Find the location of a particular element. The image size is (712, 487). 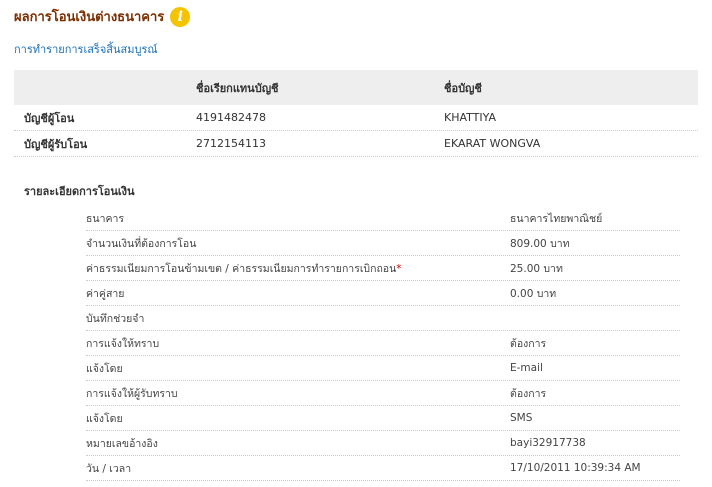

detail-value: 25.00 บาท is located at coordinates (536, 268).